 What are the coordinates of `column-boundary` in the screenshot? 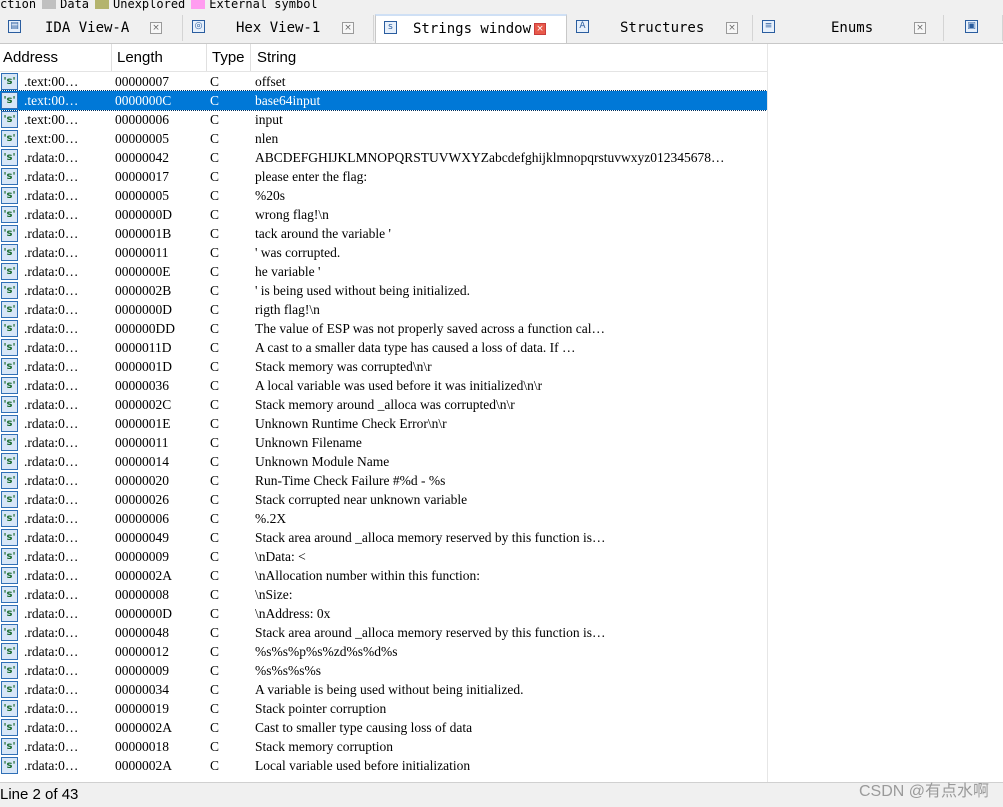 It's located at (767, 413).